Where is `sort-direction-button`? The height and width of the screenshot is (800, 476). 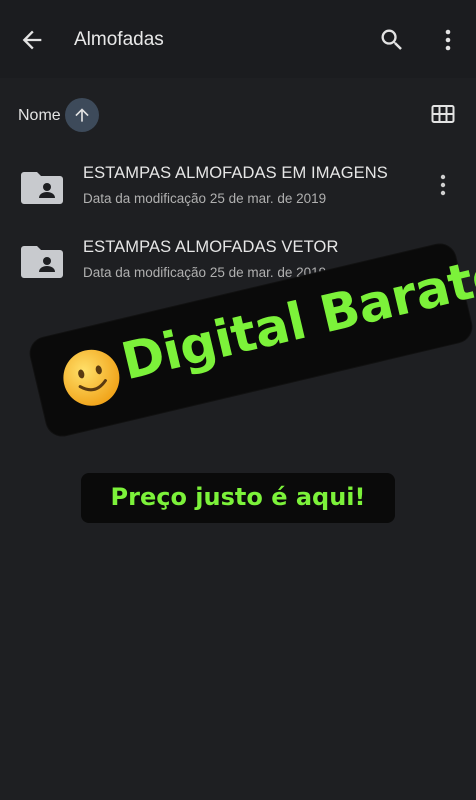
sort-direction-button is located at coordinates (82, 115).